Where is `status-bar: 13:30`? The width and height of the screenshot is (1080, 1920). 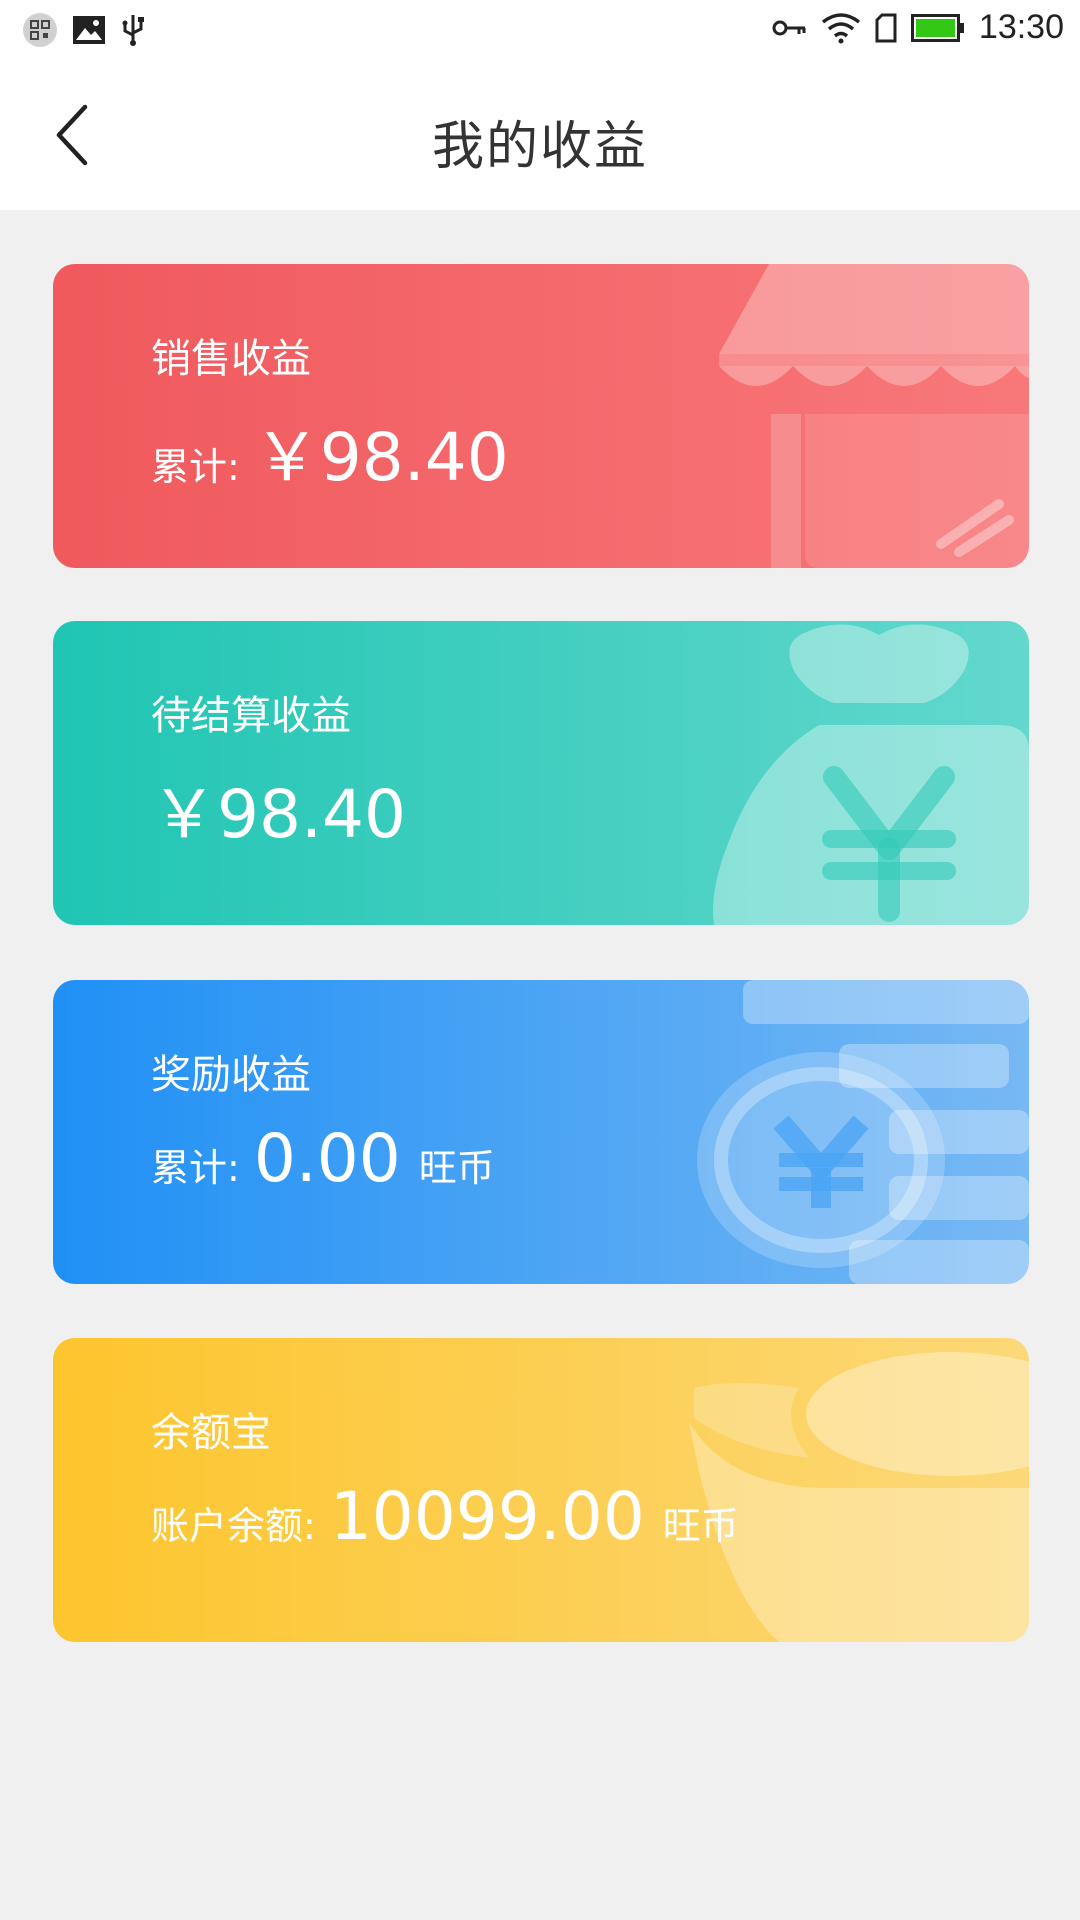 status-bar: 13:30 is located at coordinates (540, 31).